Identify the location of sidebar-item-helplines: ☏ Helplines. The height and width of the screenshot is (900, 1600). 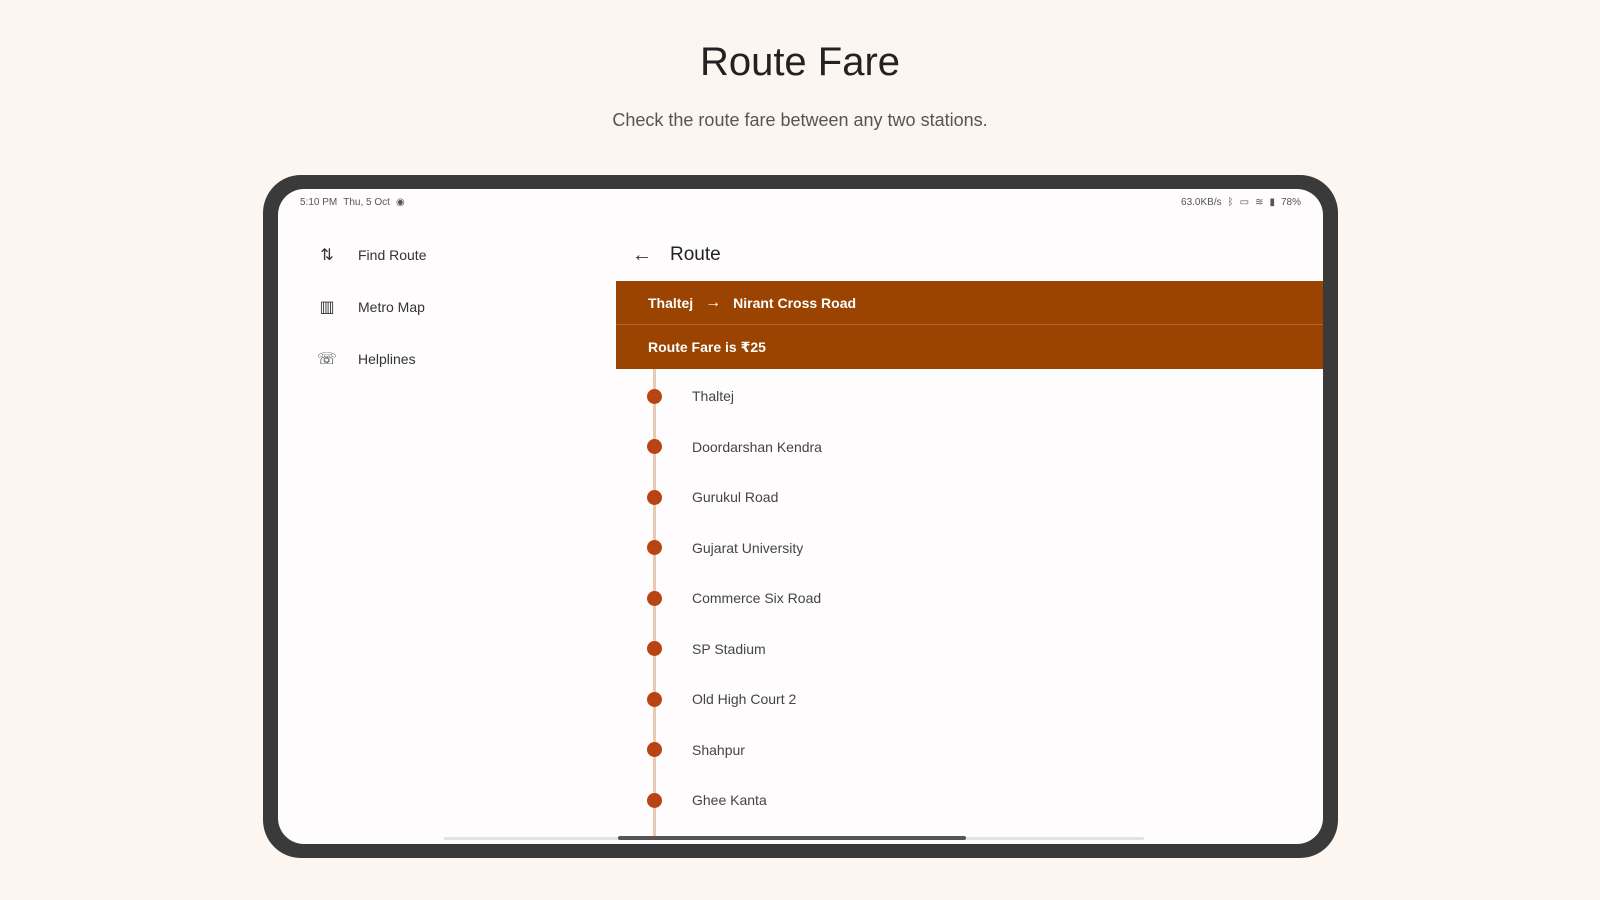
(444, 359).